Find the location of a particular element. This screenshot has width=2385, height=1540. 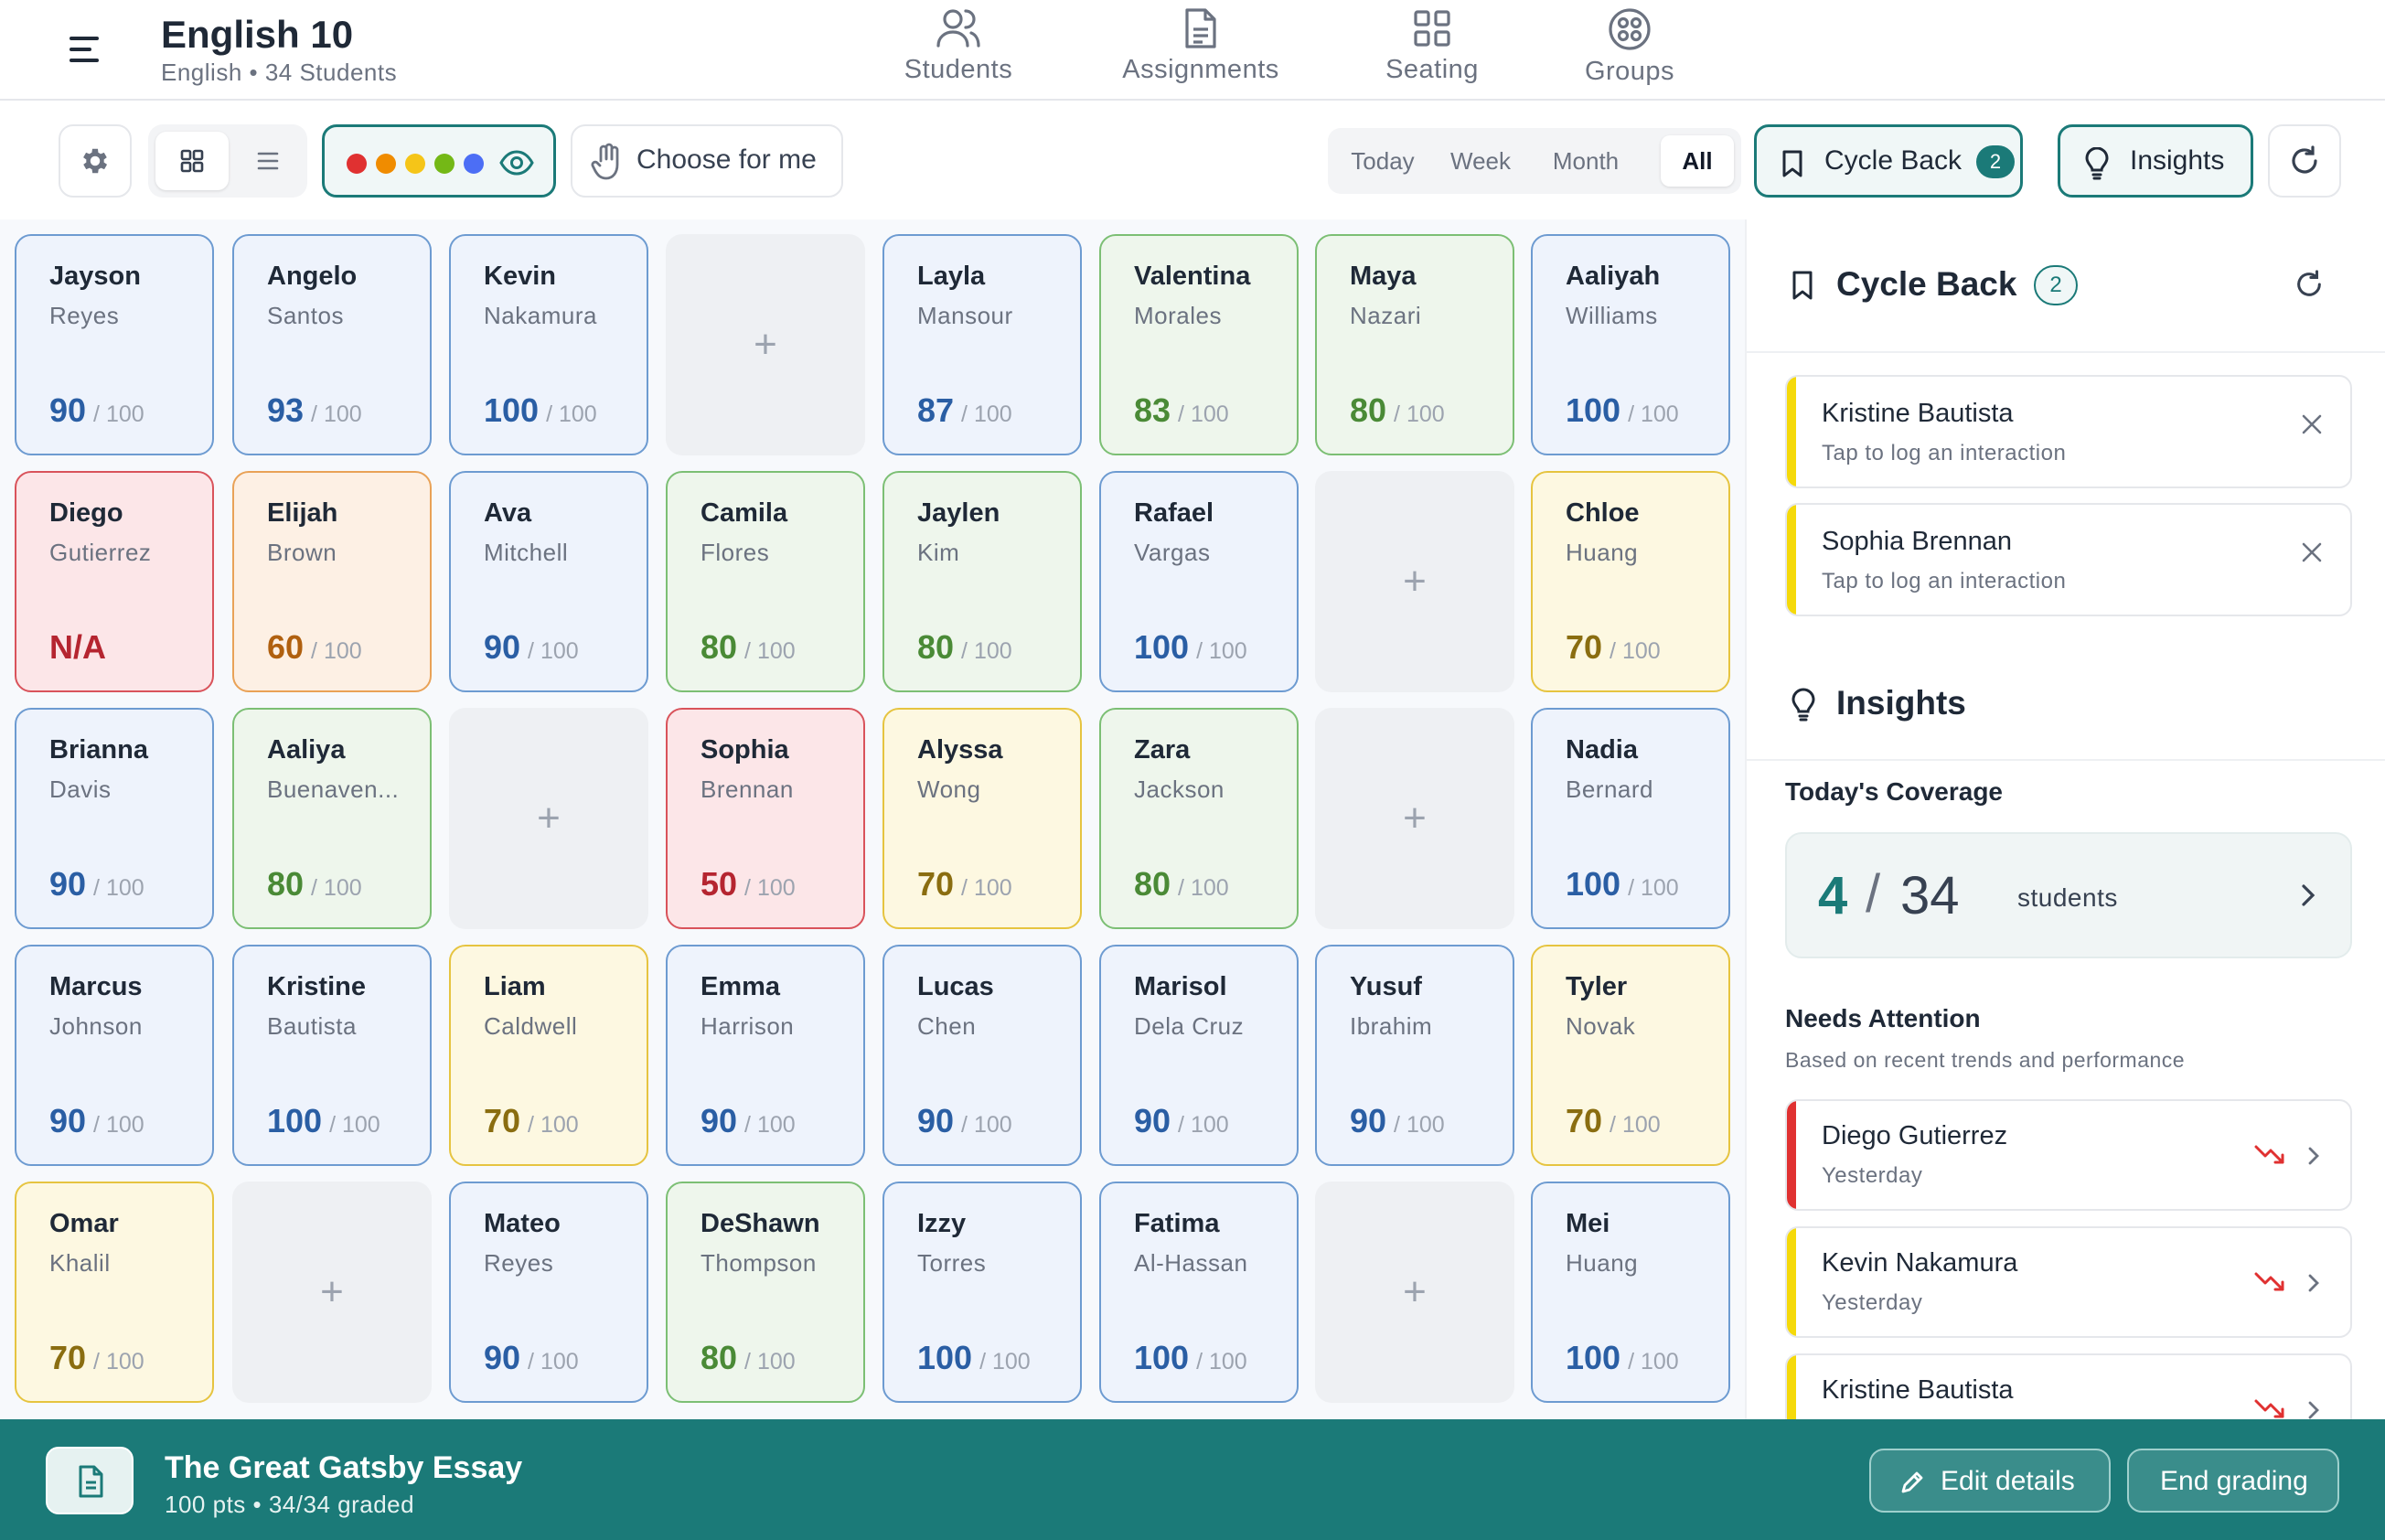

student-card: Layla Mansour 87/ 100 is located at coordinates (982, 344).